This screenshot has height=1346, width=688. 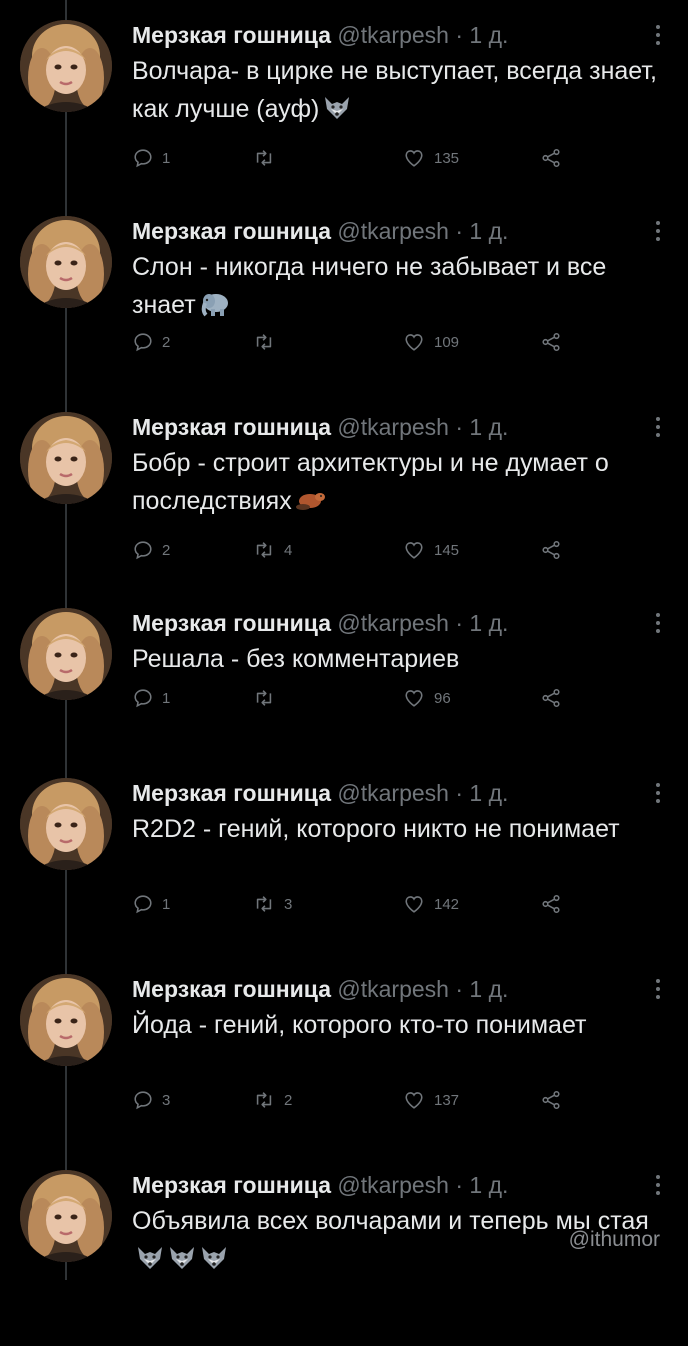 What do you see at coordinates (288, 1100) in the screenshot?
I see `retweet-button-count: 2` at bounding box center [288, 1100].